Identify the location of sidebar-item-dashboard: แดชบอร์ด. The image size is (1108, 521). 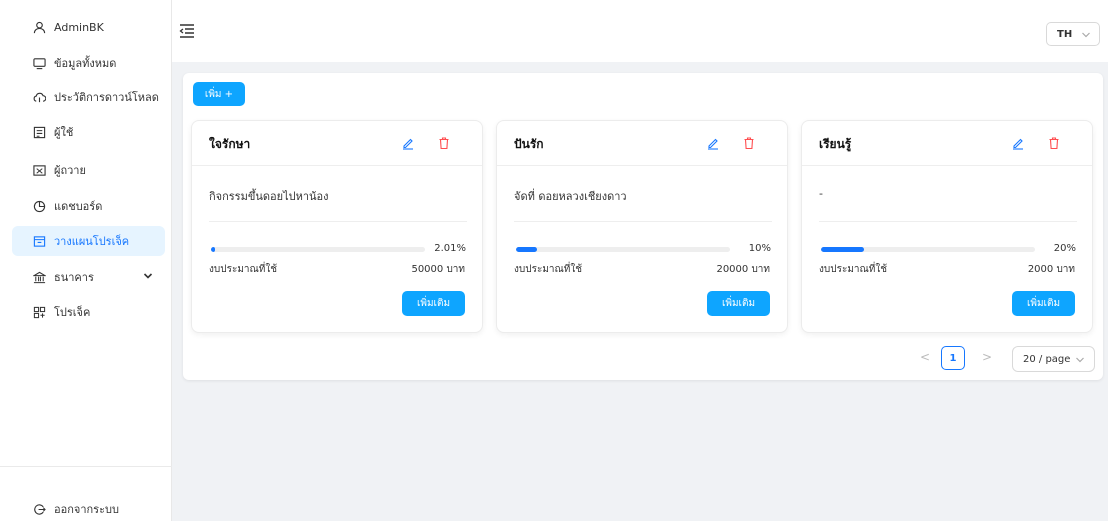
(88, 206).